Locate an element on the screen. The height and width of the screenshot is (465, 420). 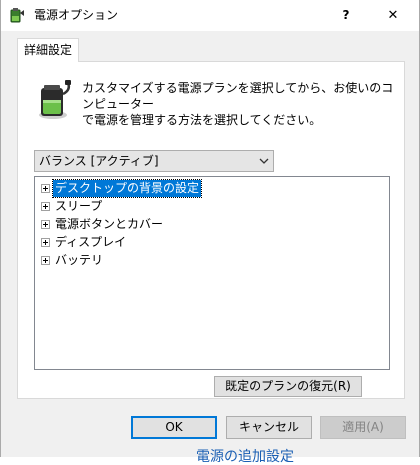
tree-item-display: ディスプレイ is located at coordinates (141, 243).